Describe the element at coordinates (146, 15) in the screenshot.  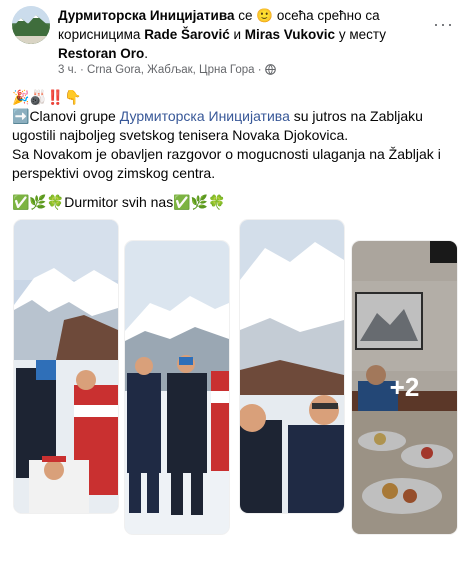
I see `page-name-link: Дурмиторска Иницијатива` at that location.